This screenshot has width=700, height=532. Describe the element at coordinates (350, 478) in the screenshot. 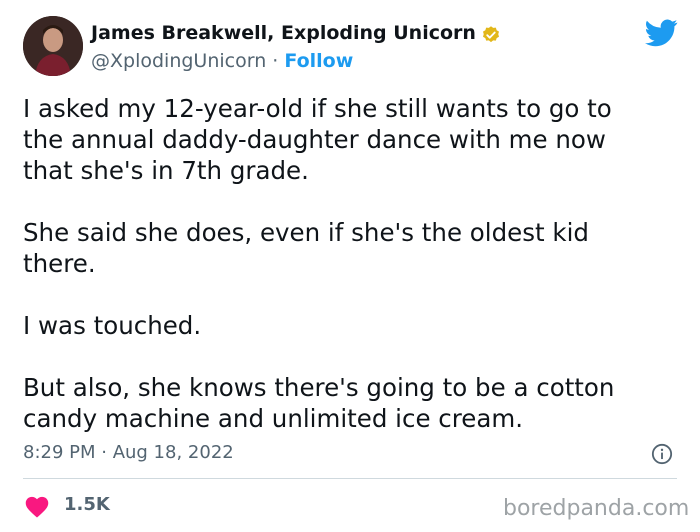

I see `divider` at that location.